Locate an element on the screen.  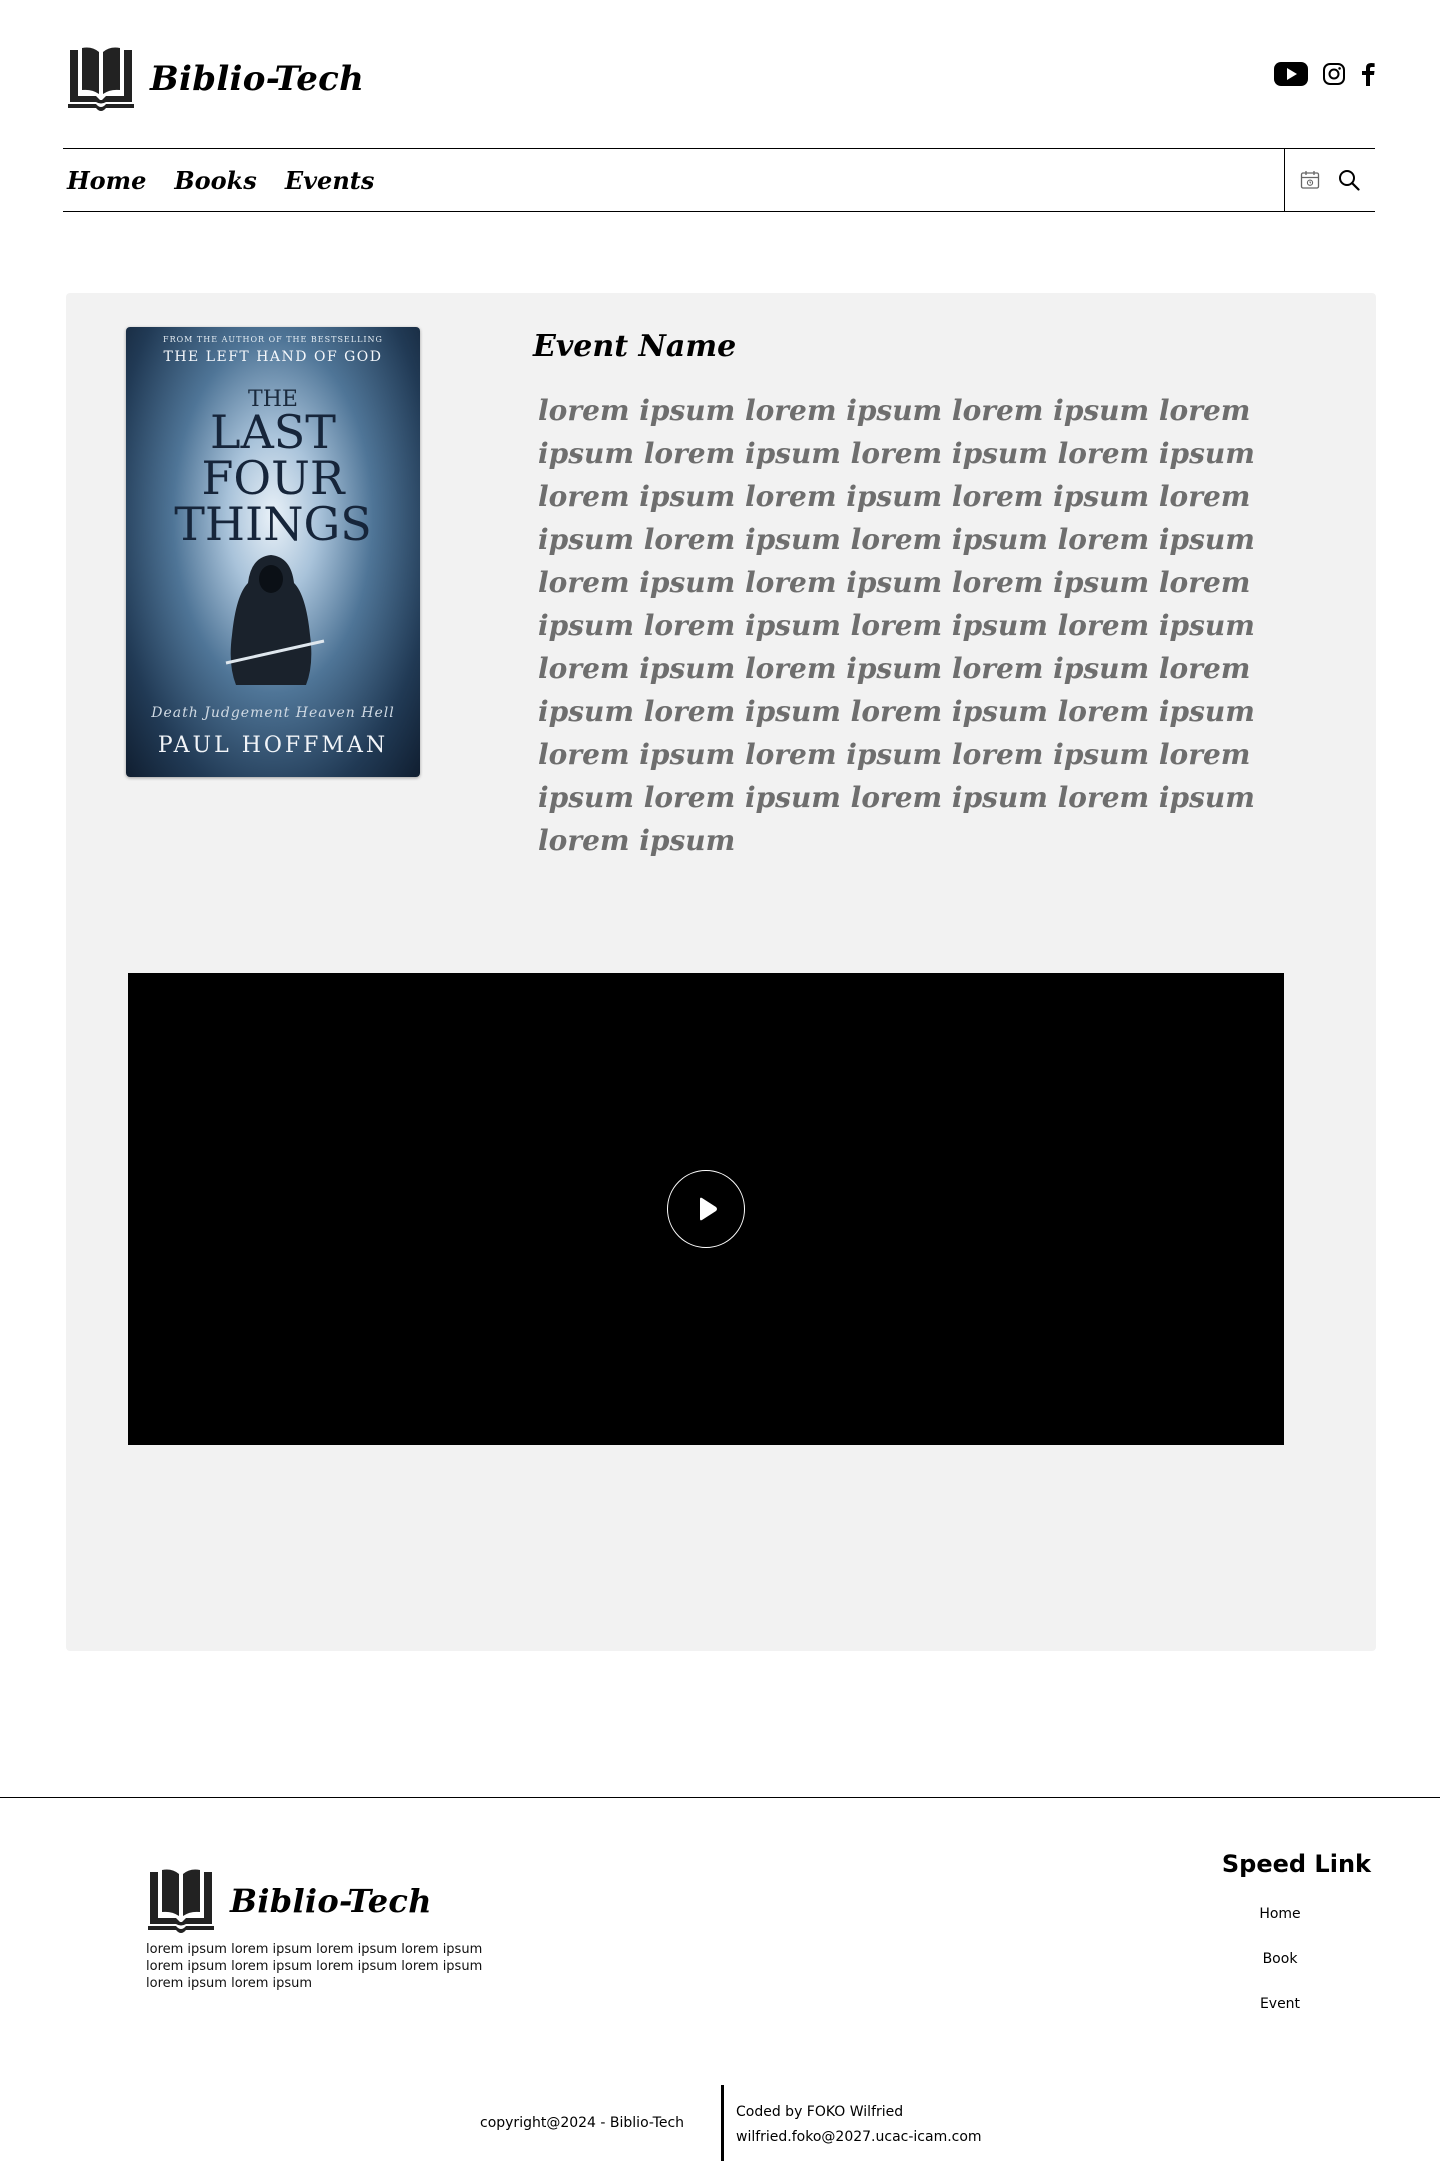
play-button is located at coordinates (706, 1209).